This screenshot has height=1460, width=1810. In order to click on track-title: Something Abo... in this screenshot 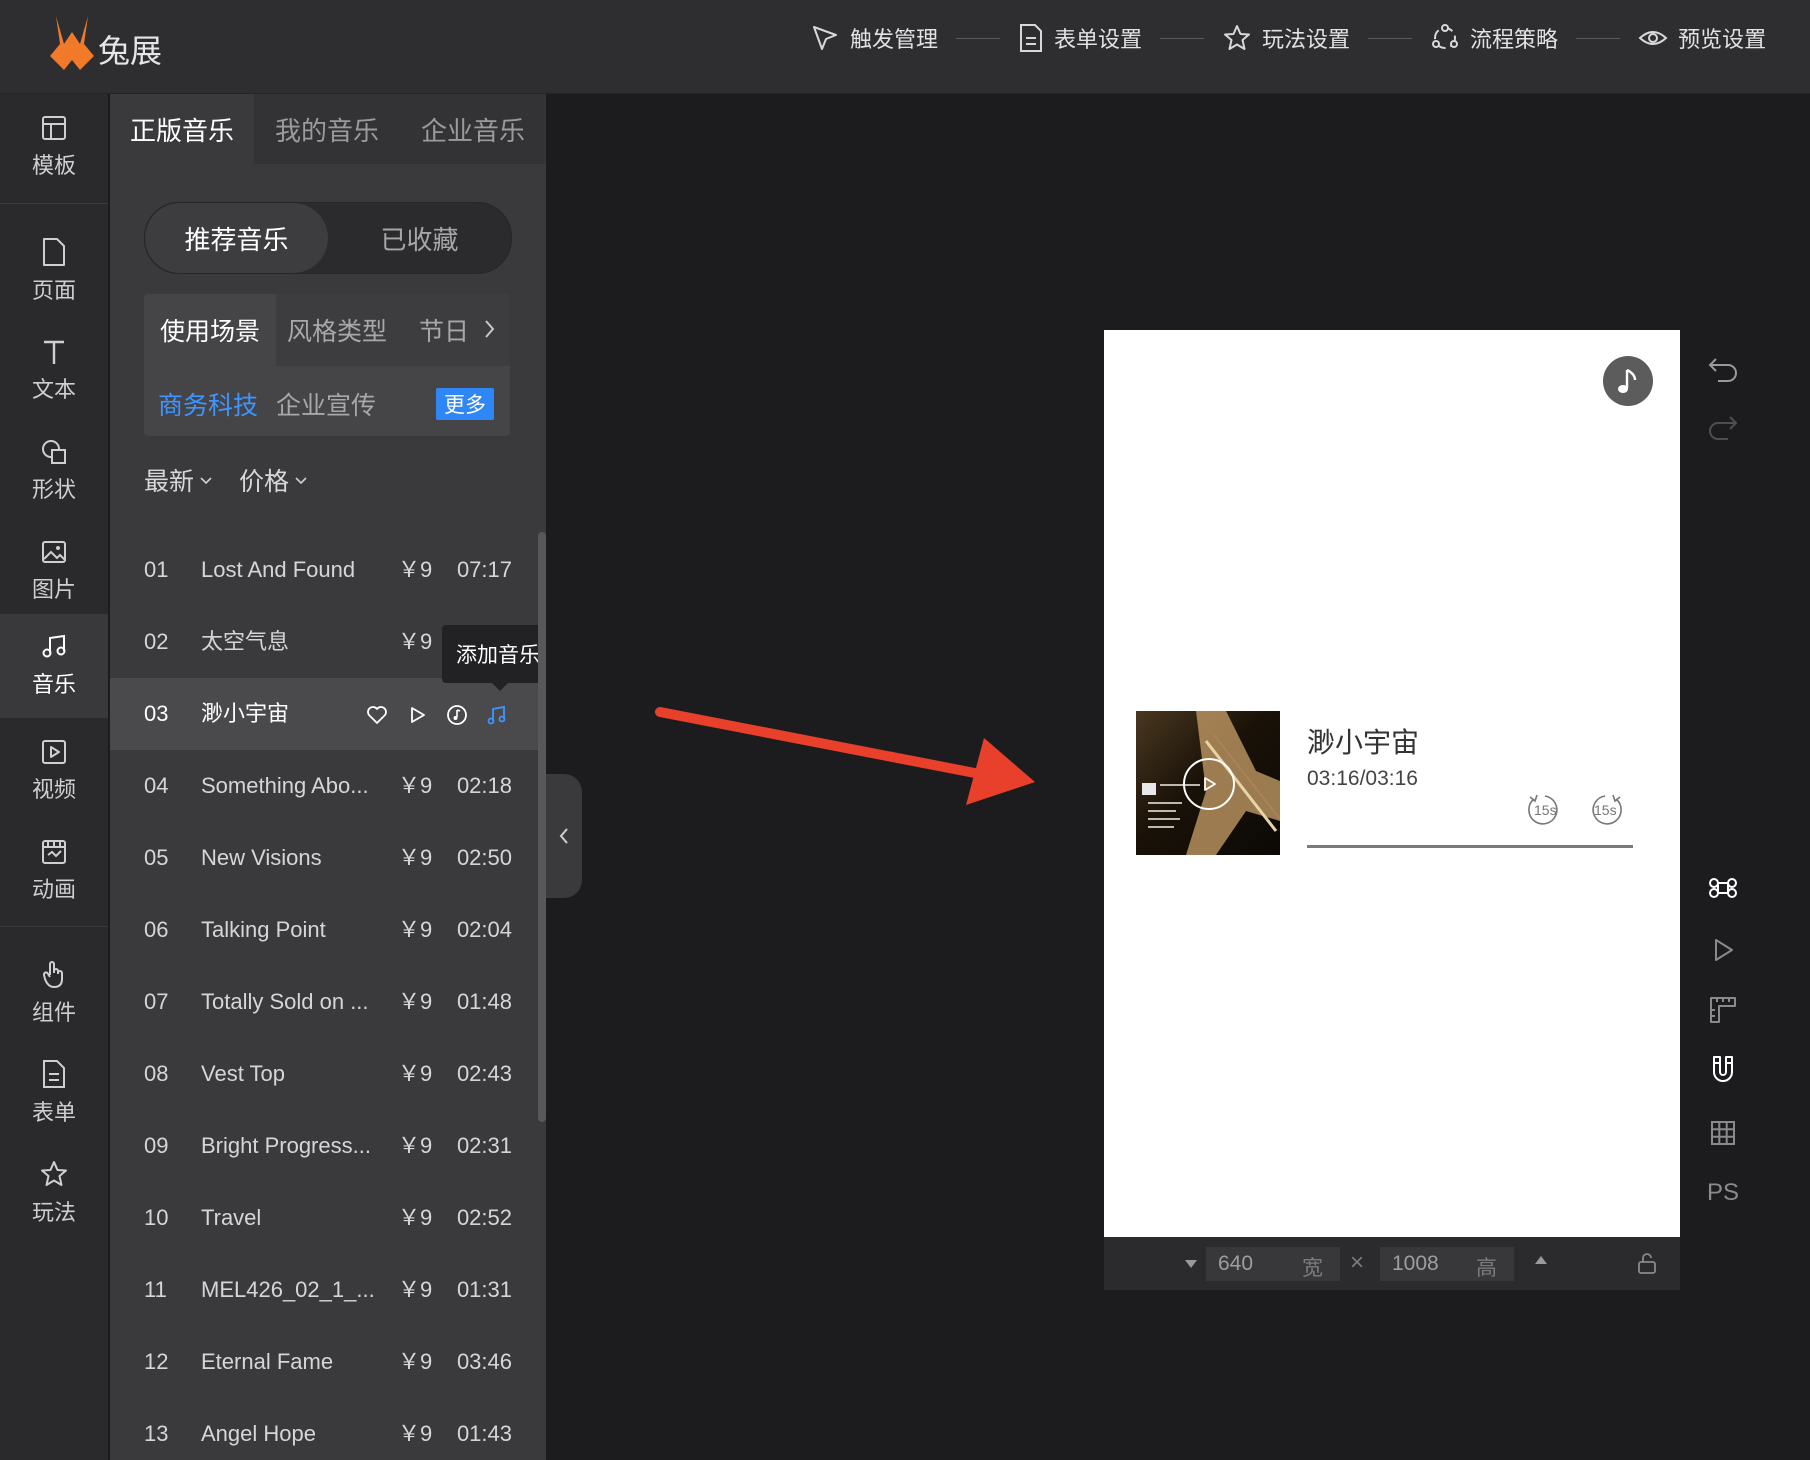, I will do `click(285, 785)`.